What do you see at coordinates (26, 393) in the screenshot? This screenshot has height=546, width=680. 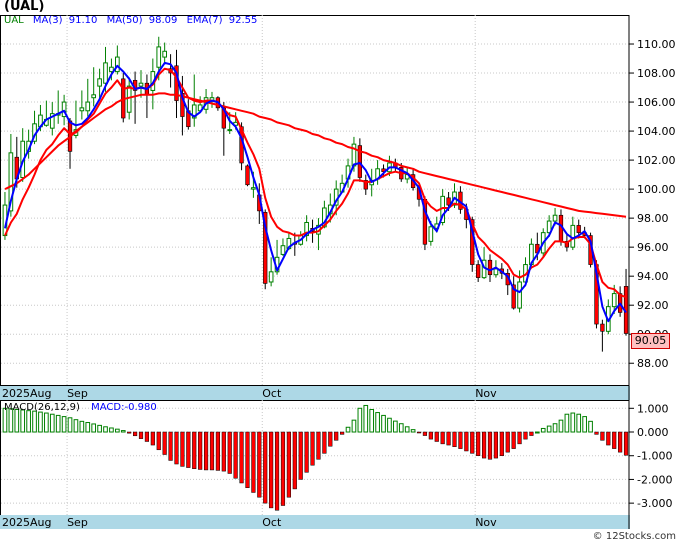 I see `date-label: 2025Aug` at bounding box center [26, 393].